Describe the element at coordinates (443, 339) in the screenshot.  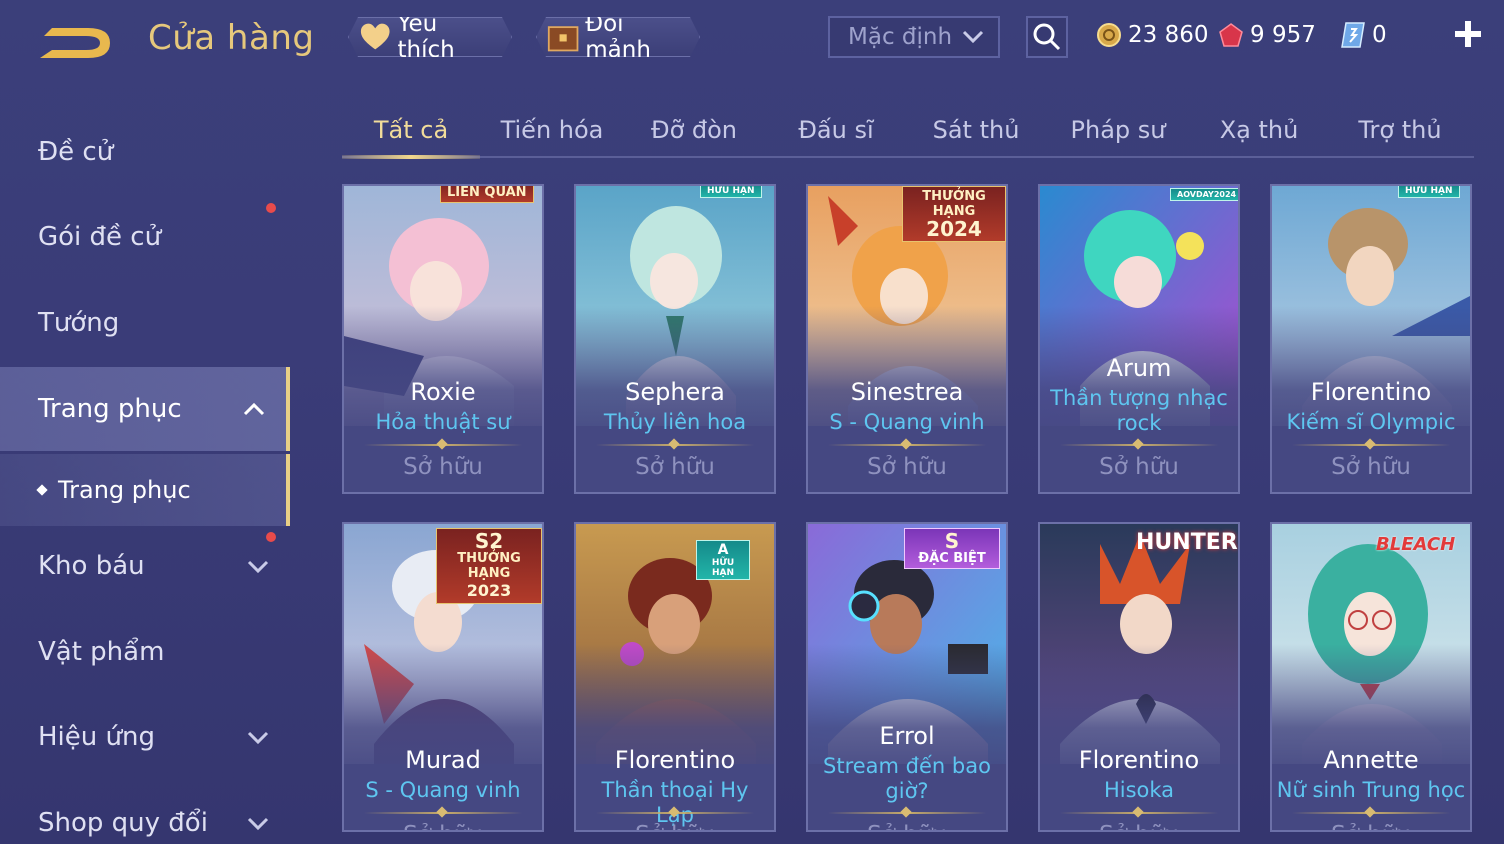
I see `skin-card: LIÊN QUÂN Roxie Hỏa thuật sư Sở hữu` at that location.